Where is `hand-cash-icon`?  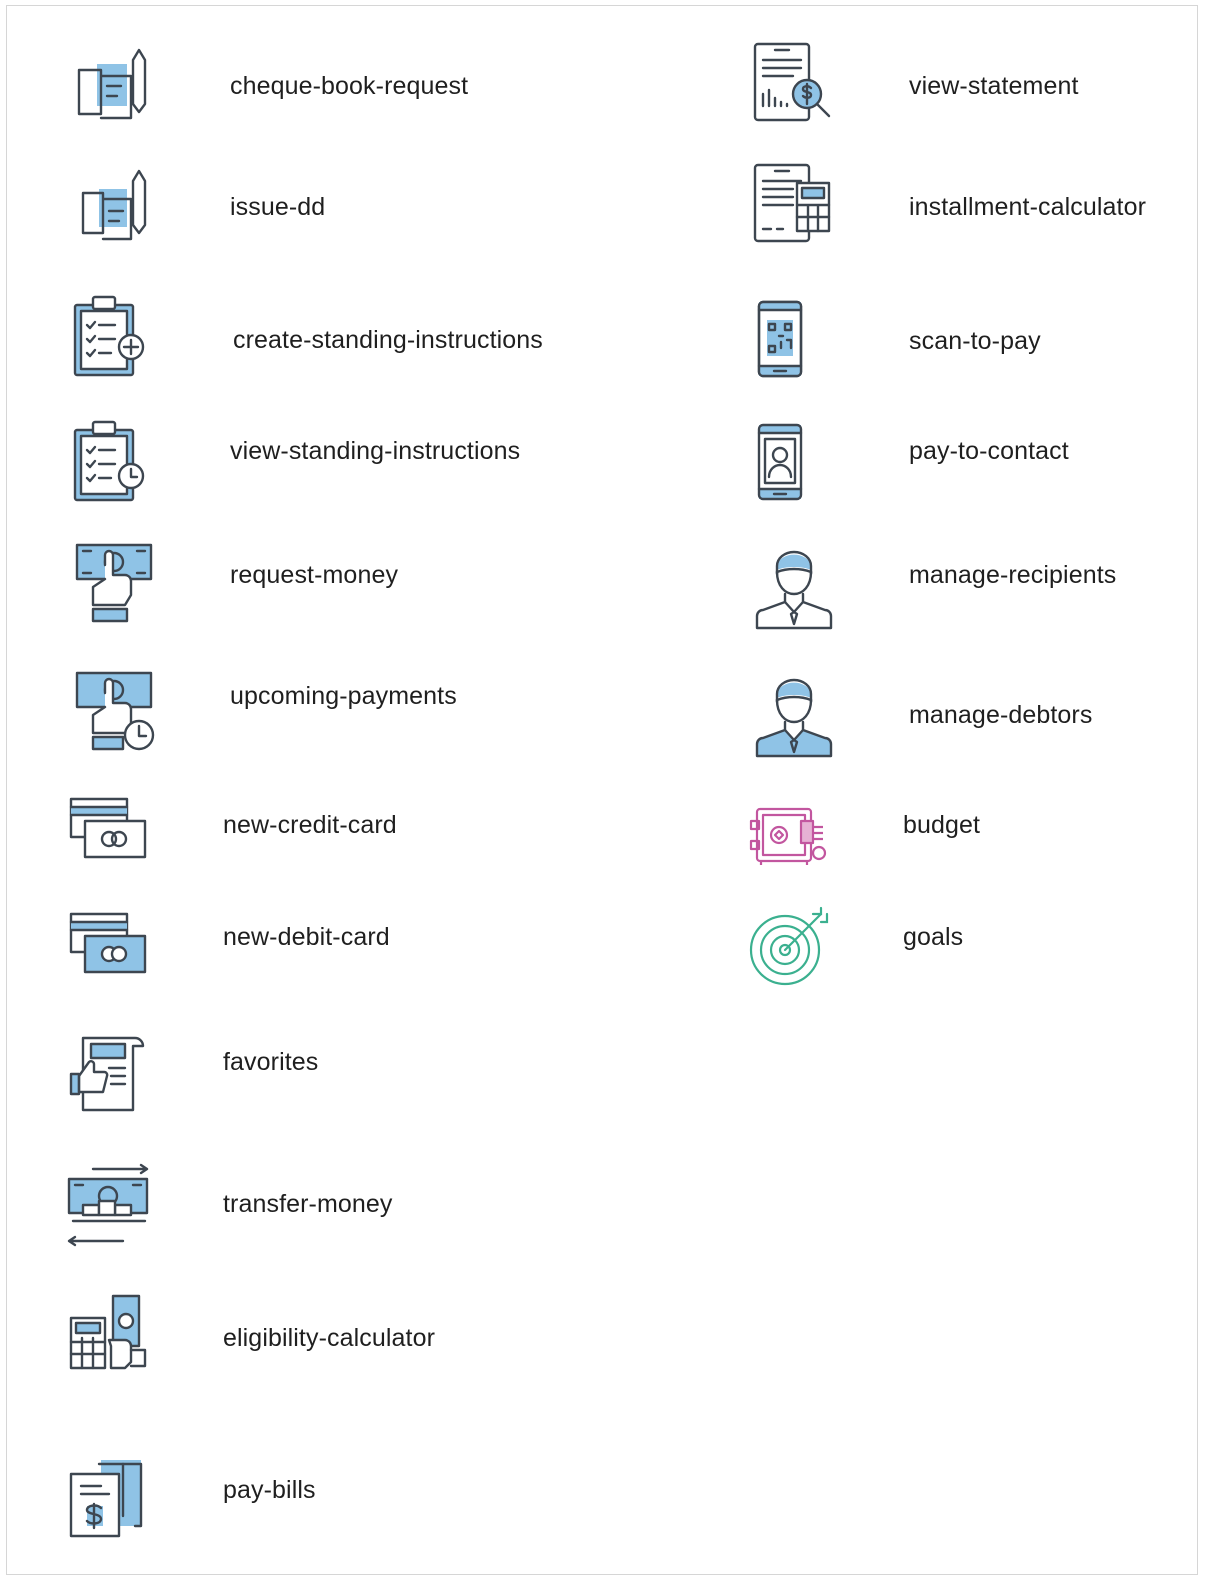
hand-cash-icon is located at coordinates (114, 583).